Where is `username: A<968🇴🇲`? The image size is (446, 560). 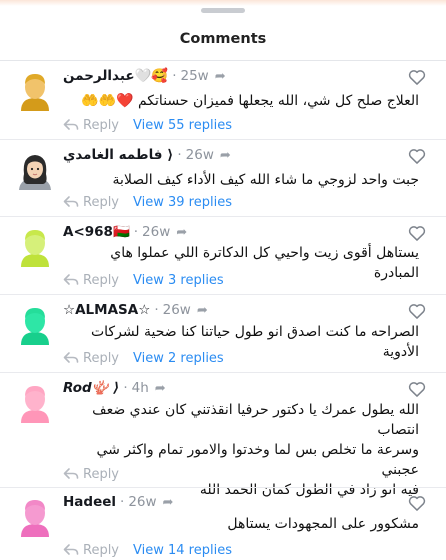 username: A<968🇴🇲 is located at coordinates (96, 232).